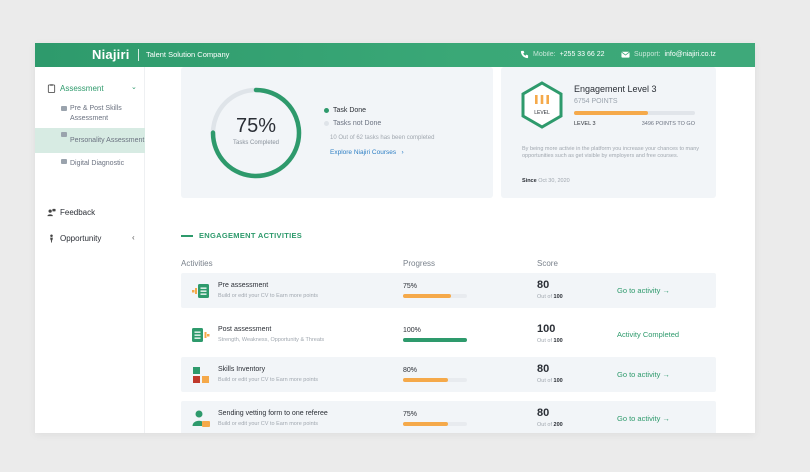  Describe the element at coordinates (611, 113) in the screenshot. I see `engagement-progress-fill` at that location.